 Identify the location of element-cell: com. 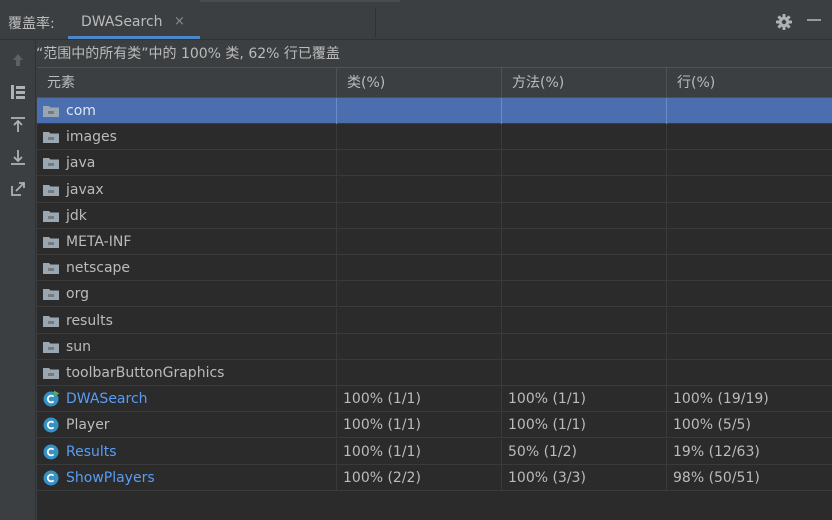
(187, 111).